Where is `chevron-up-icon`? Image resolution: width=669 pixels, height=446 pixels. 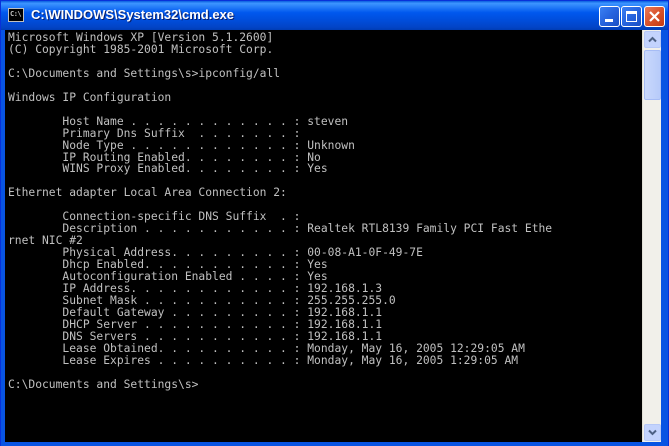 chevron-up-icon is located at coordinates (652, 39).